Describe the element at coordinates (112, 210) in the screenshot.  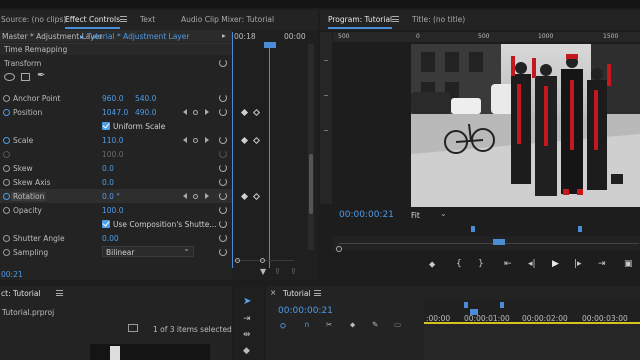
I see `opacity-value: 100.0` at that location.